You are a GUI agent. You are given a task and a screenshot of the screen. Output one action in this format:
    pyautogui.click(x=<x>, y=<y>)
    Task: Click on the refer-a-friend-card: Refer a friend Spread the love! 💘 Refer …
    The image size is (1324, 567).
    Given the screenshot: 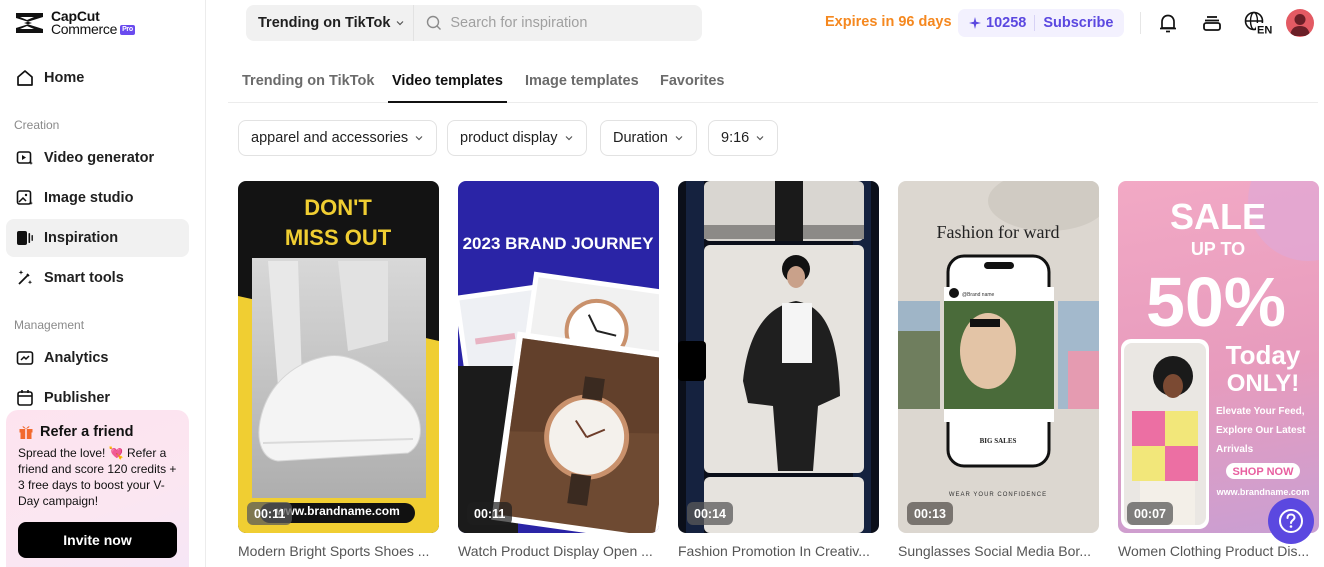 What is the action you would take?
    pyautogui.click(x=97, y=488)
    